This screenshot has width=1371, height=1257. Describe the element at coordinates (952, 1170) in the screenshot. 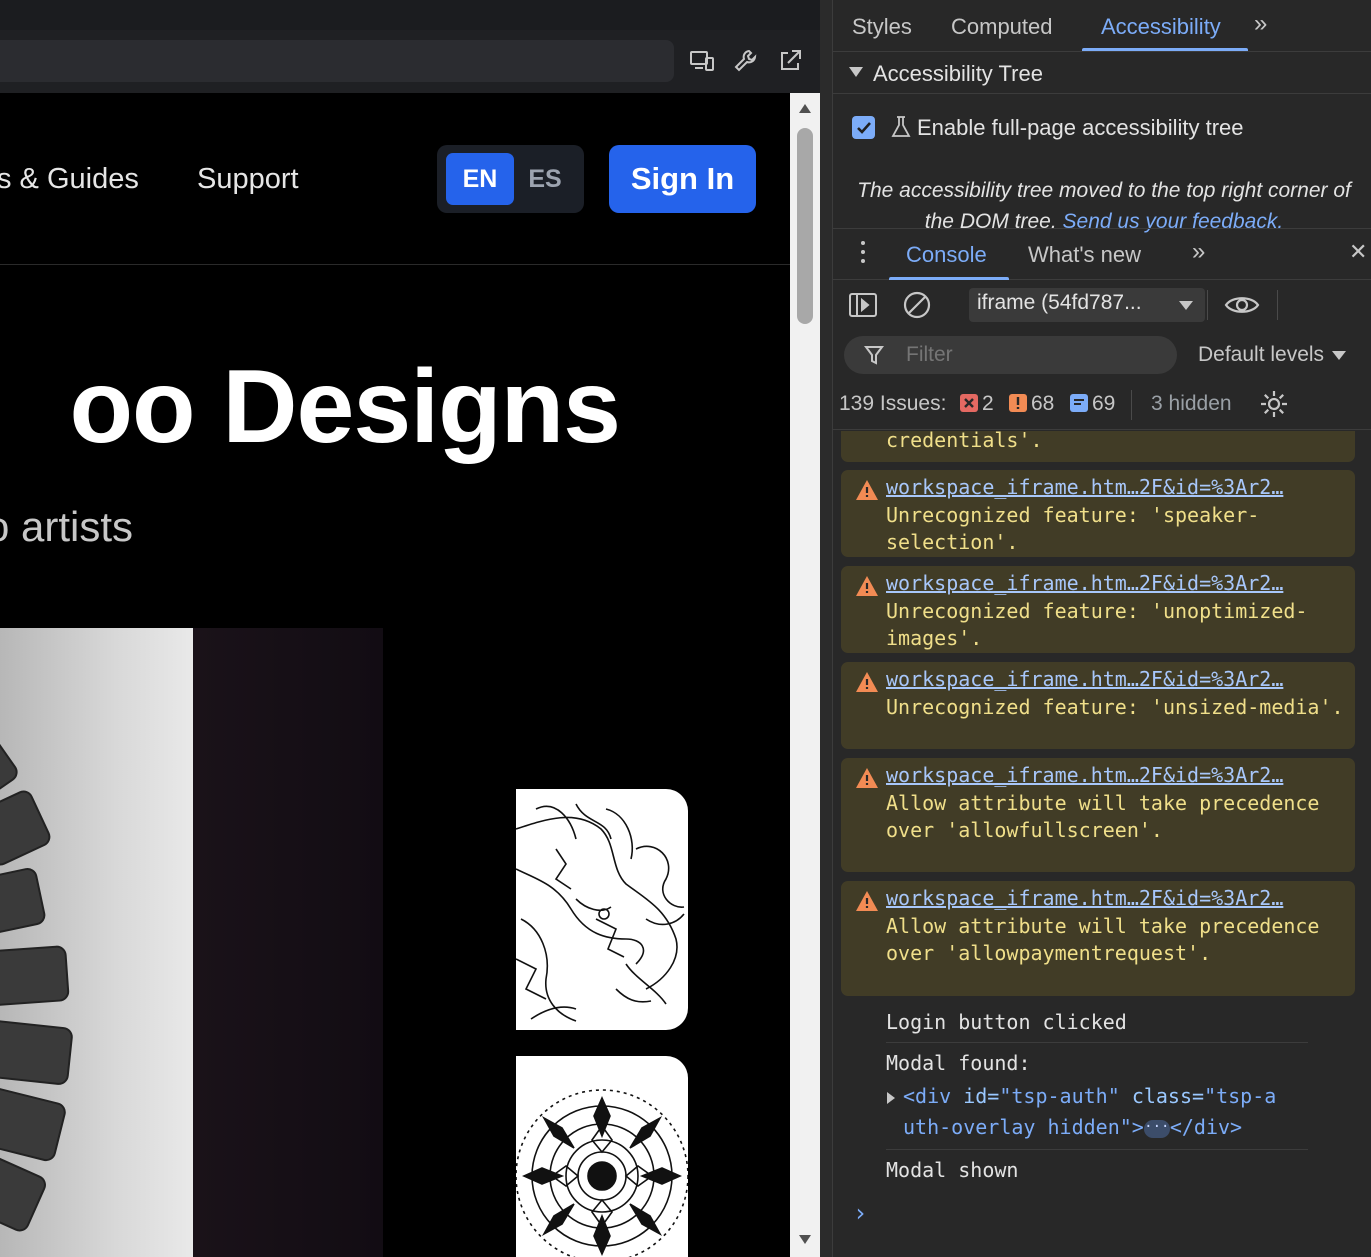

I see `console-log-message: Modal shown` at that location.